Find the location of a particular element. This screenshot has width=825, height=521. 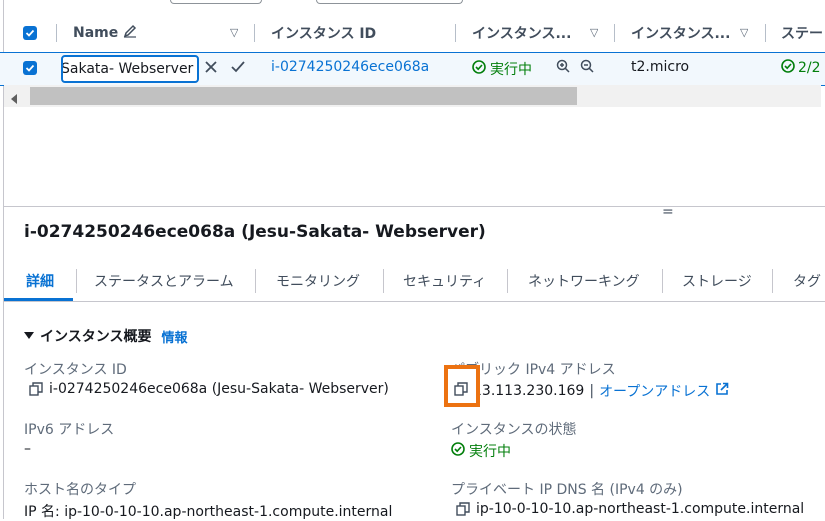

name-edit-value: Sakata- Webserver is located at coordinates (127, 69).